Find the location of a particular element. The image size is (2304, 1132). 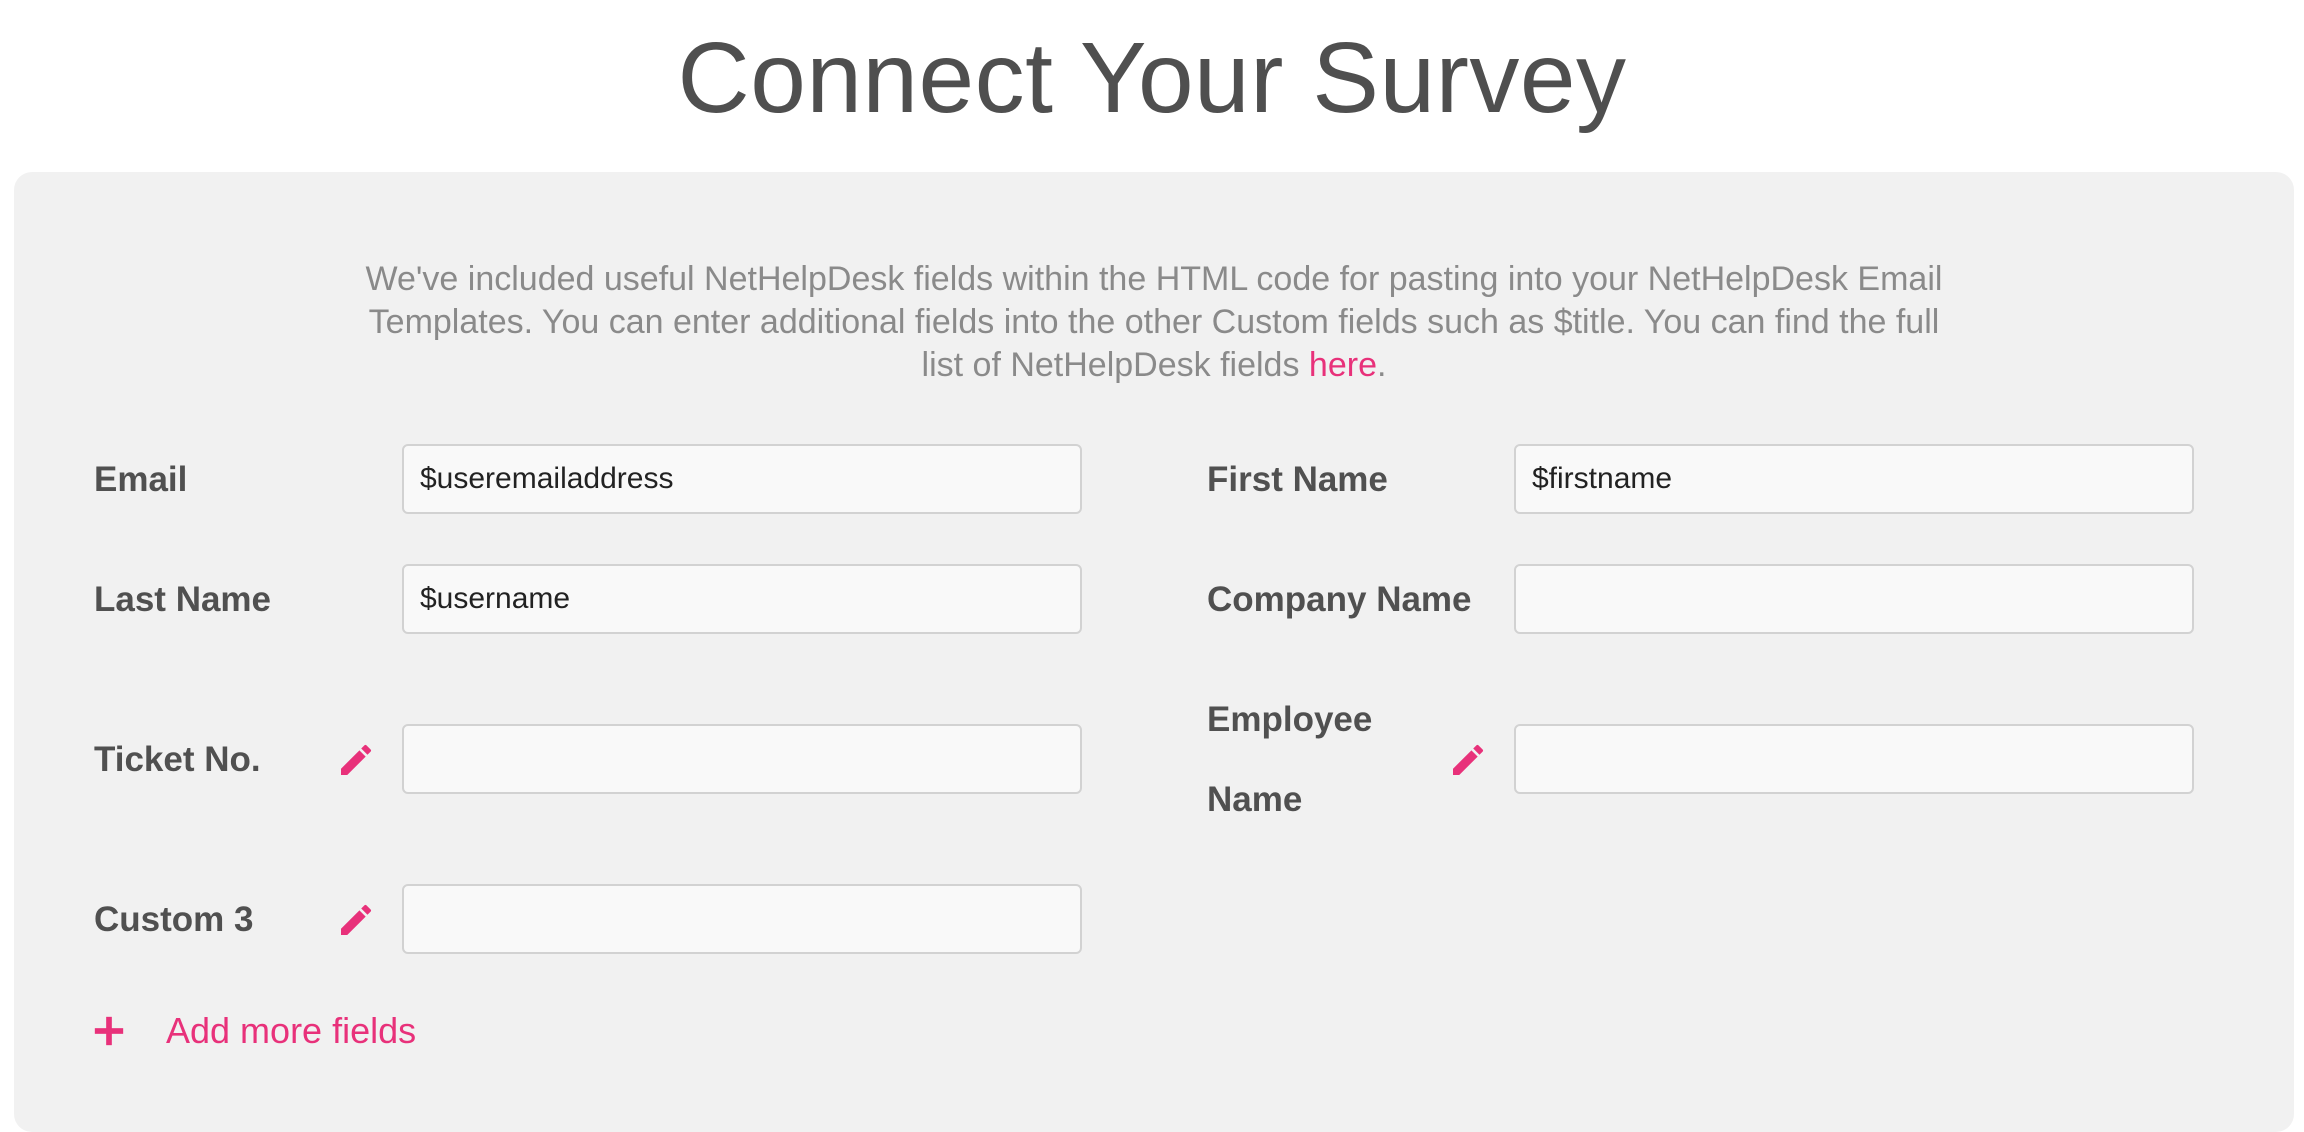

last-name-field is located at coordinates (742, 599).